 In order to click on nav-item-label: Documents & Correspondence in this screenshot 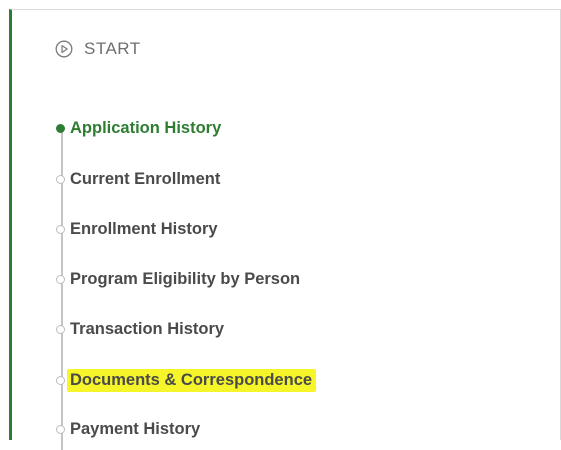, I will do `click(192, 380)`.